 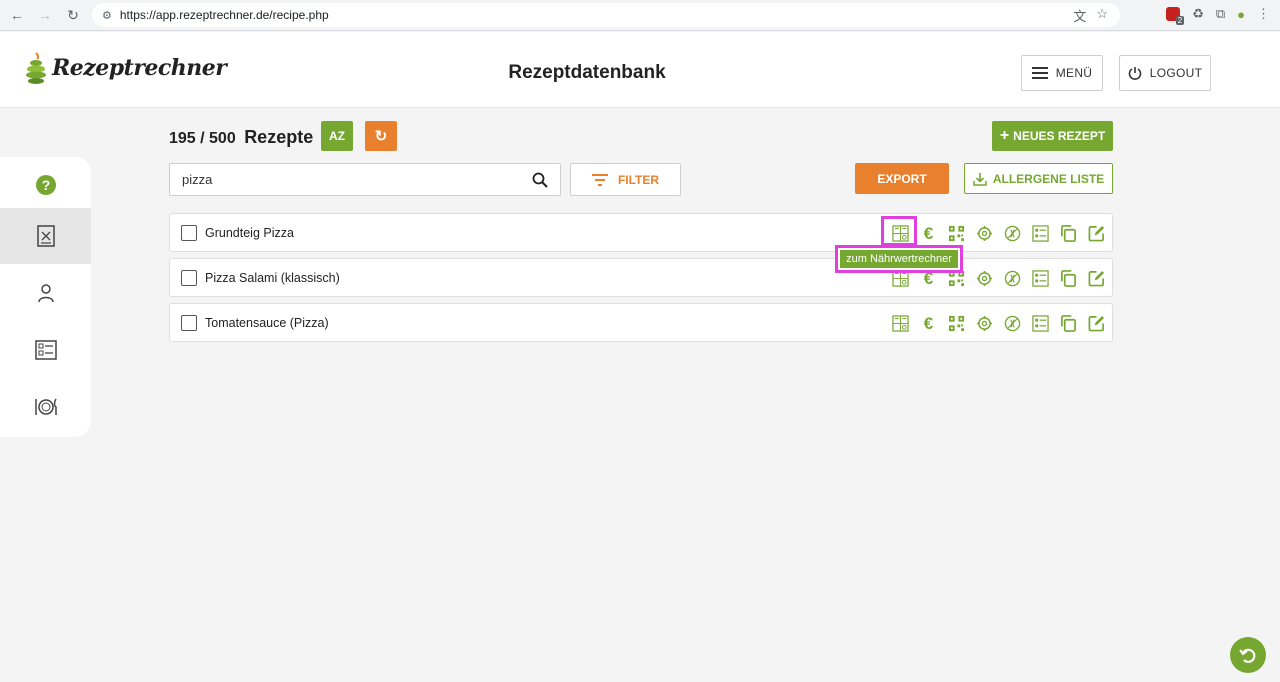 What do you see at coordinates (249, 233) in the screenshot?
I see `recipe-name: Grundteig Pizza` at bounding box center [249, 233].